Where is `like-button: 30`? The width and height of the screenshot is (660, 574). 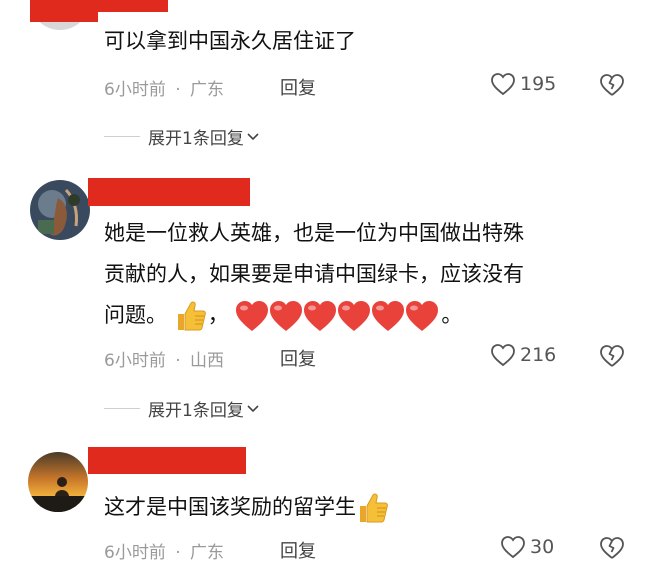 like-button: 30 is located at coordinates (527, 547).